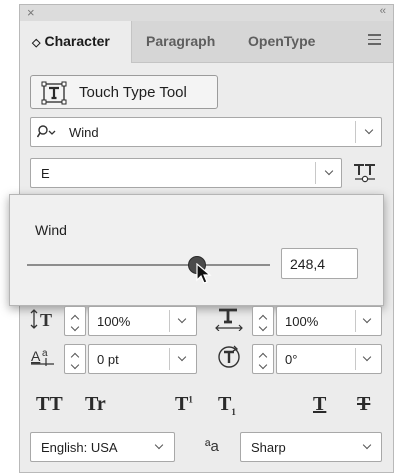 The image size is (394, 475). I want to click on svg-text: A, so click(36, 356).